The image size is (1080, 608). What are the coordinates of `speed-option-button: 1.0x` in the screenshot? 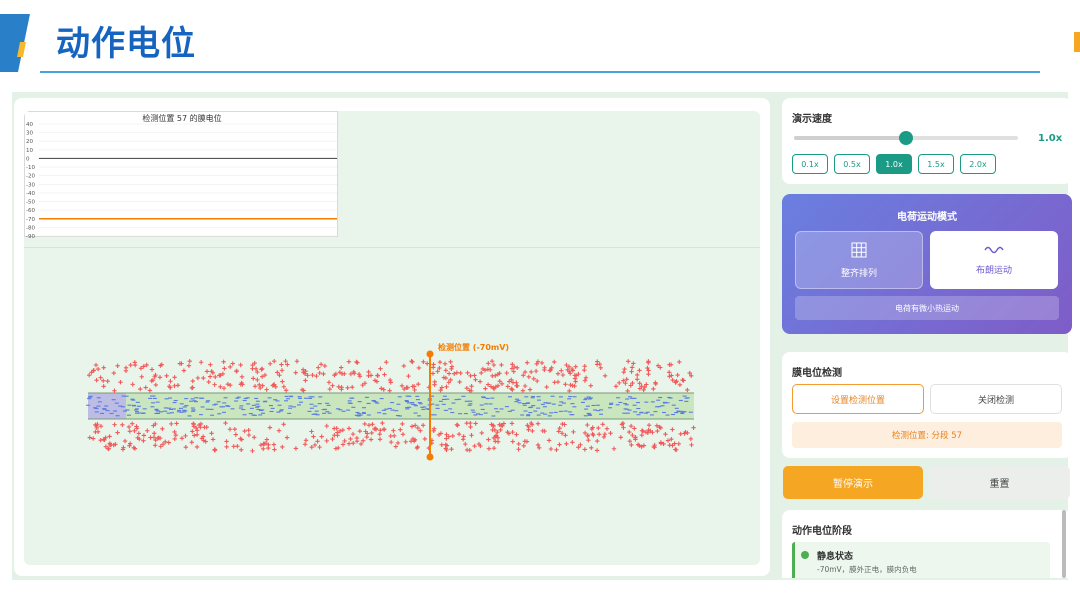 It's located at (894, 164).